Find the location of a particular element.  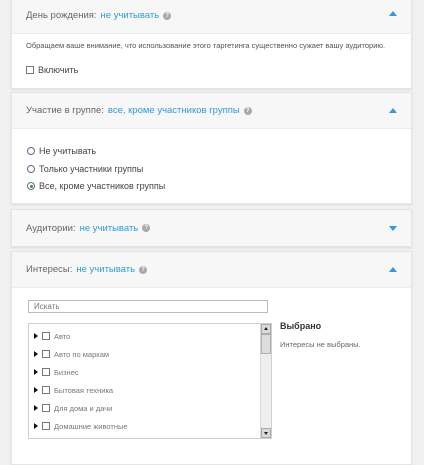

radio-checked-icon is located at coordinates (31, 186).